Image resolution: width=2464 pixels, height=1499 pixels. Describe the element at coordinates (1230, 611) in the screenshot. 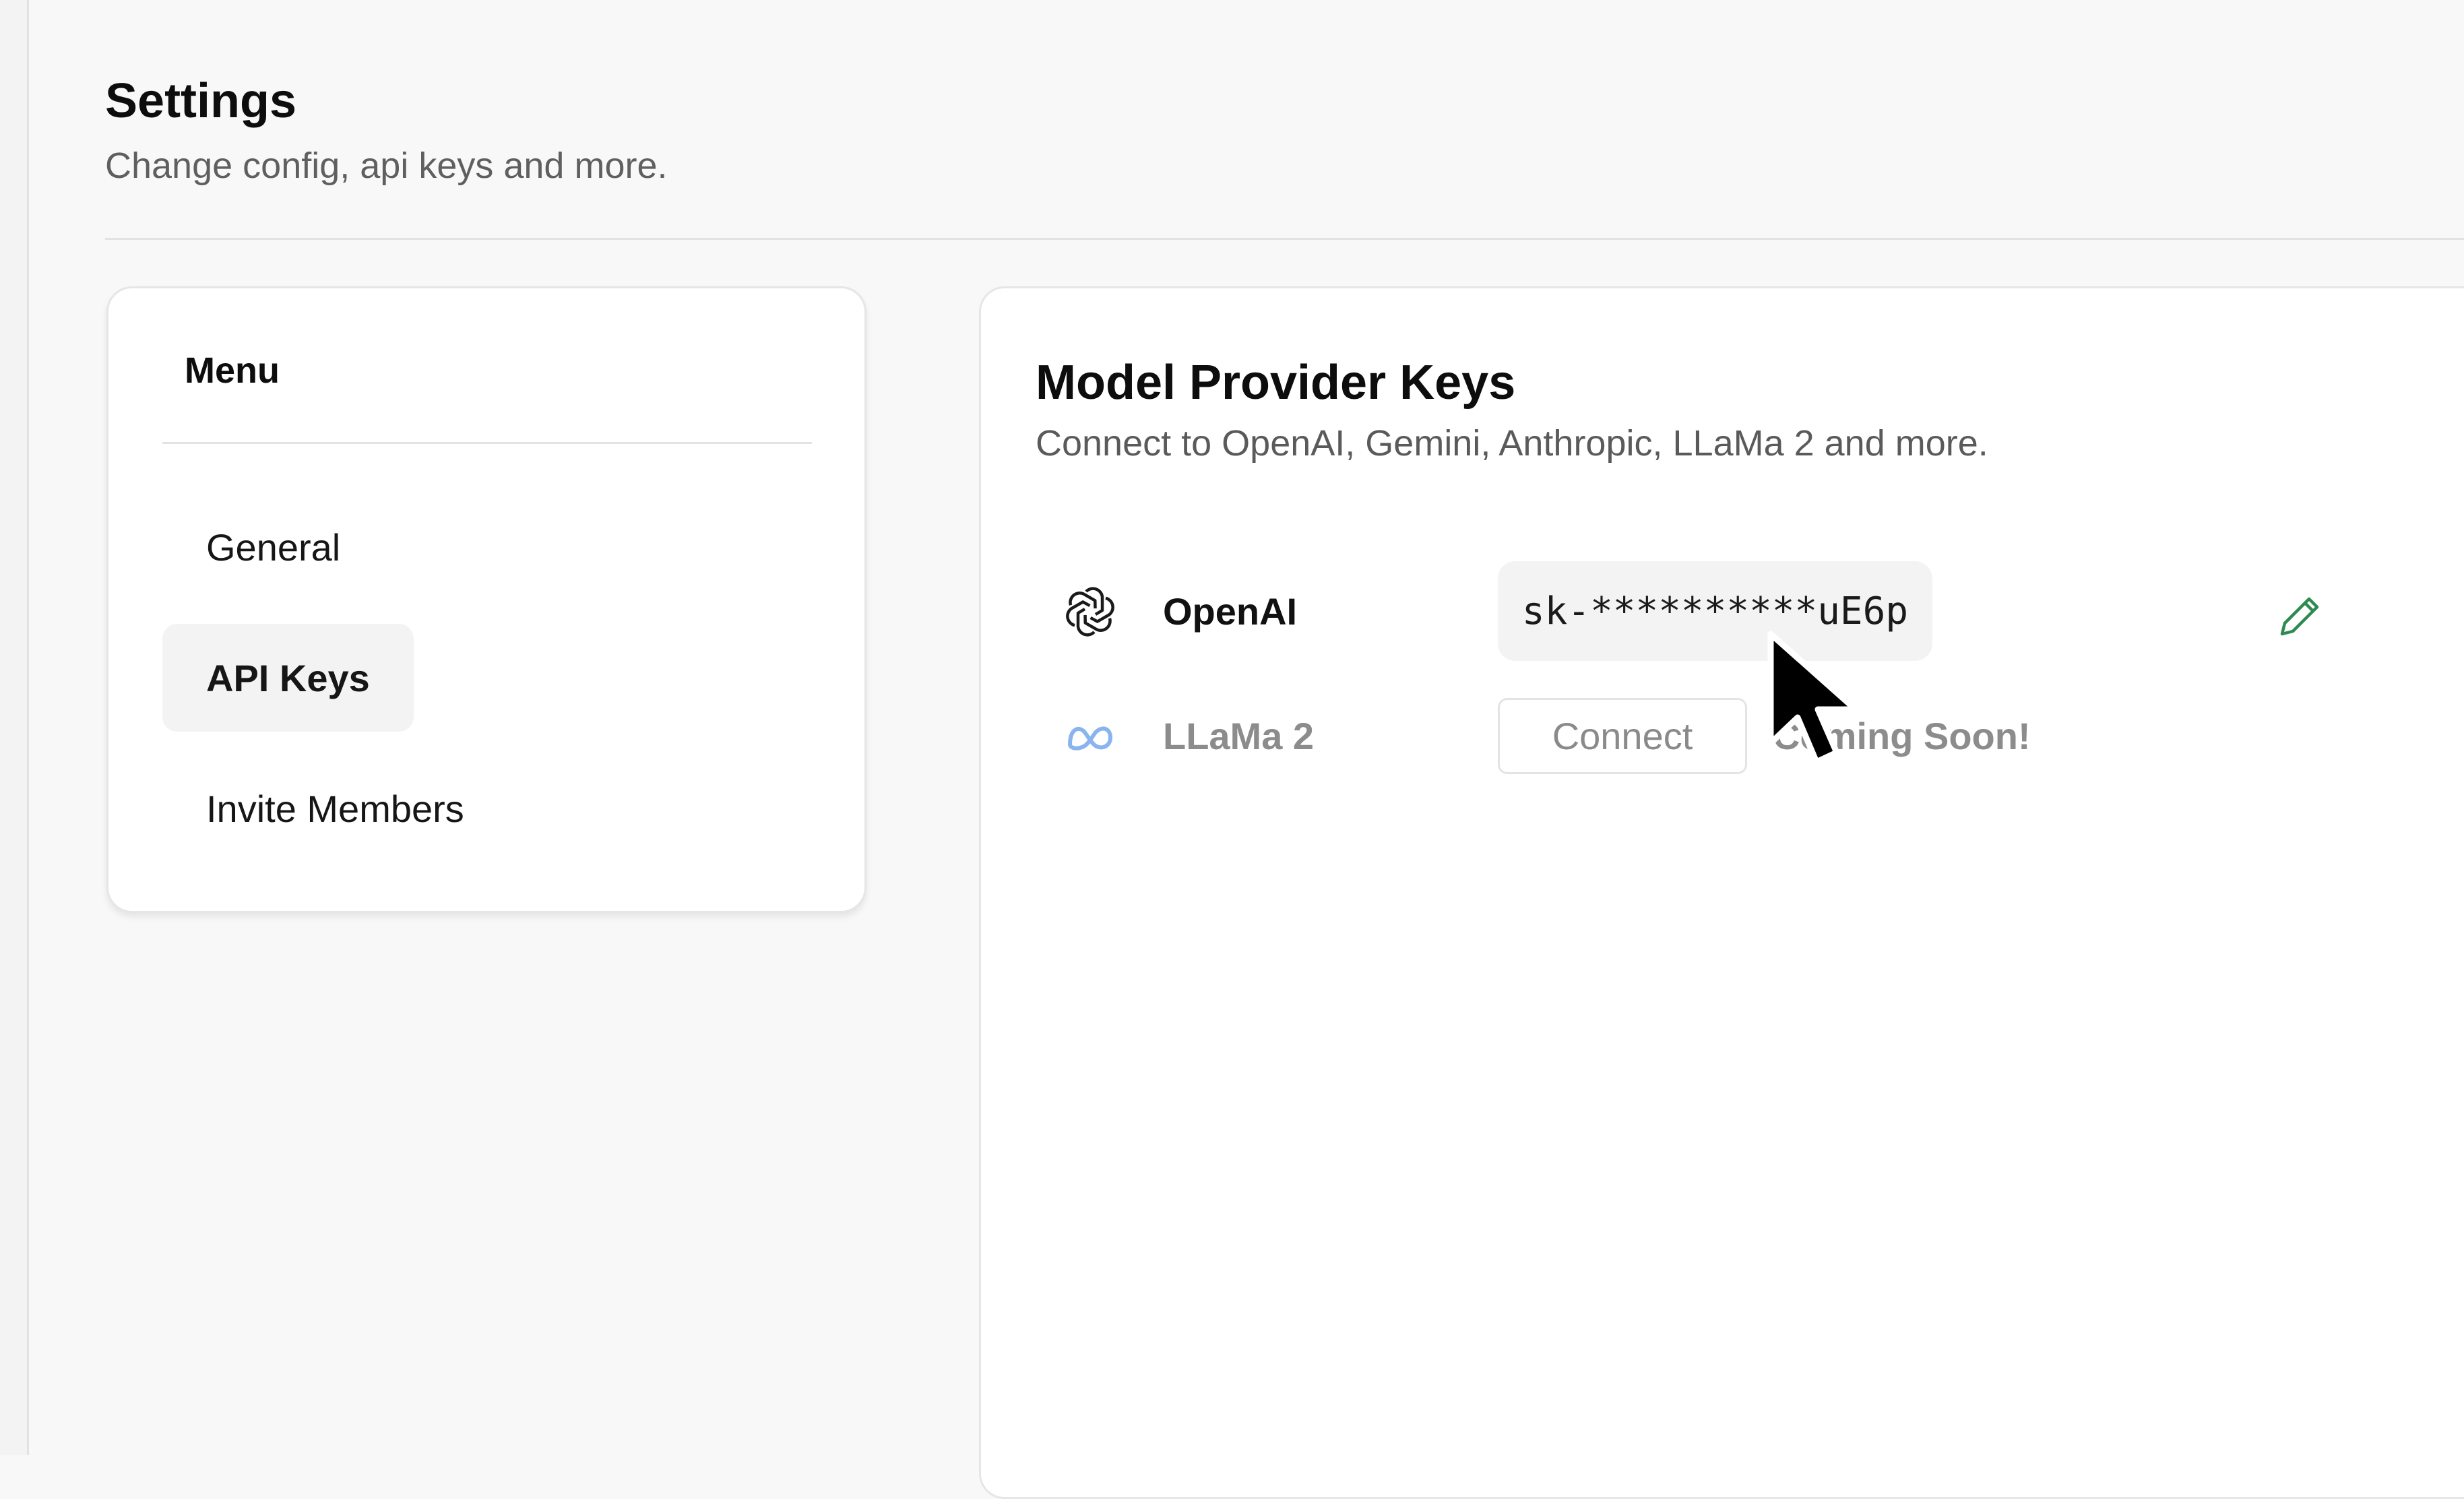

I see `provider-name-openai: OpenAI` at that location.